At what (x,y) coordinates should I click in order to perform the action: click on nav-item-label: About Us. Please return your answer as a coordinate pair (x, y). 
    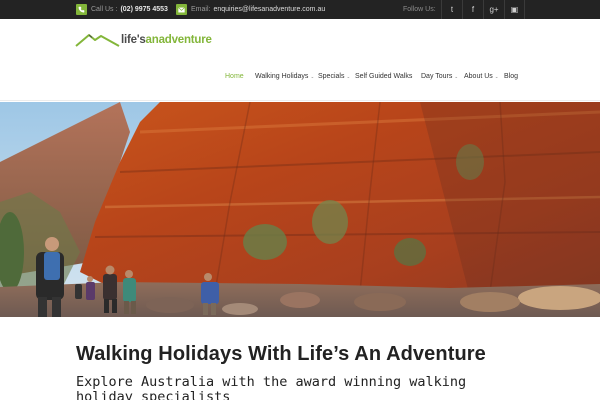
    Looking at the image, I should click on (478, 76).